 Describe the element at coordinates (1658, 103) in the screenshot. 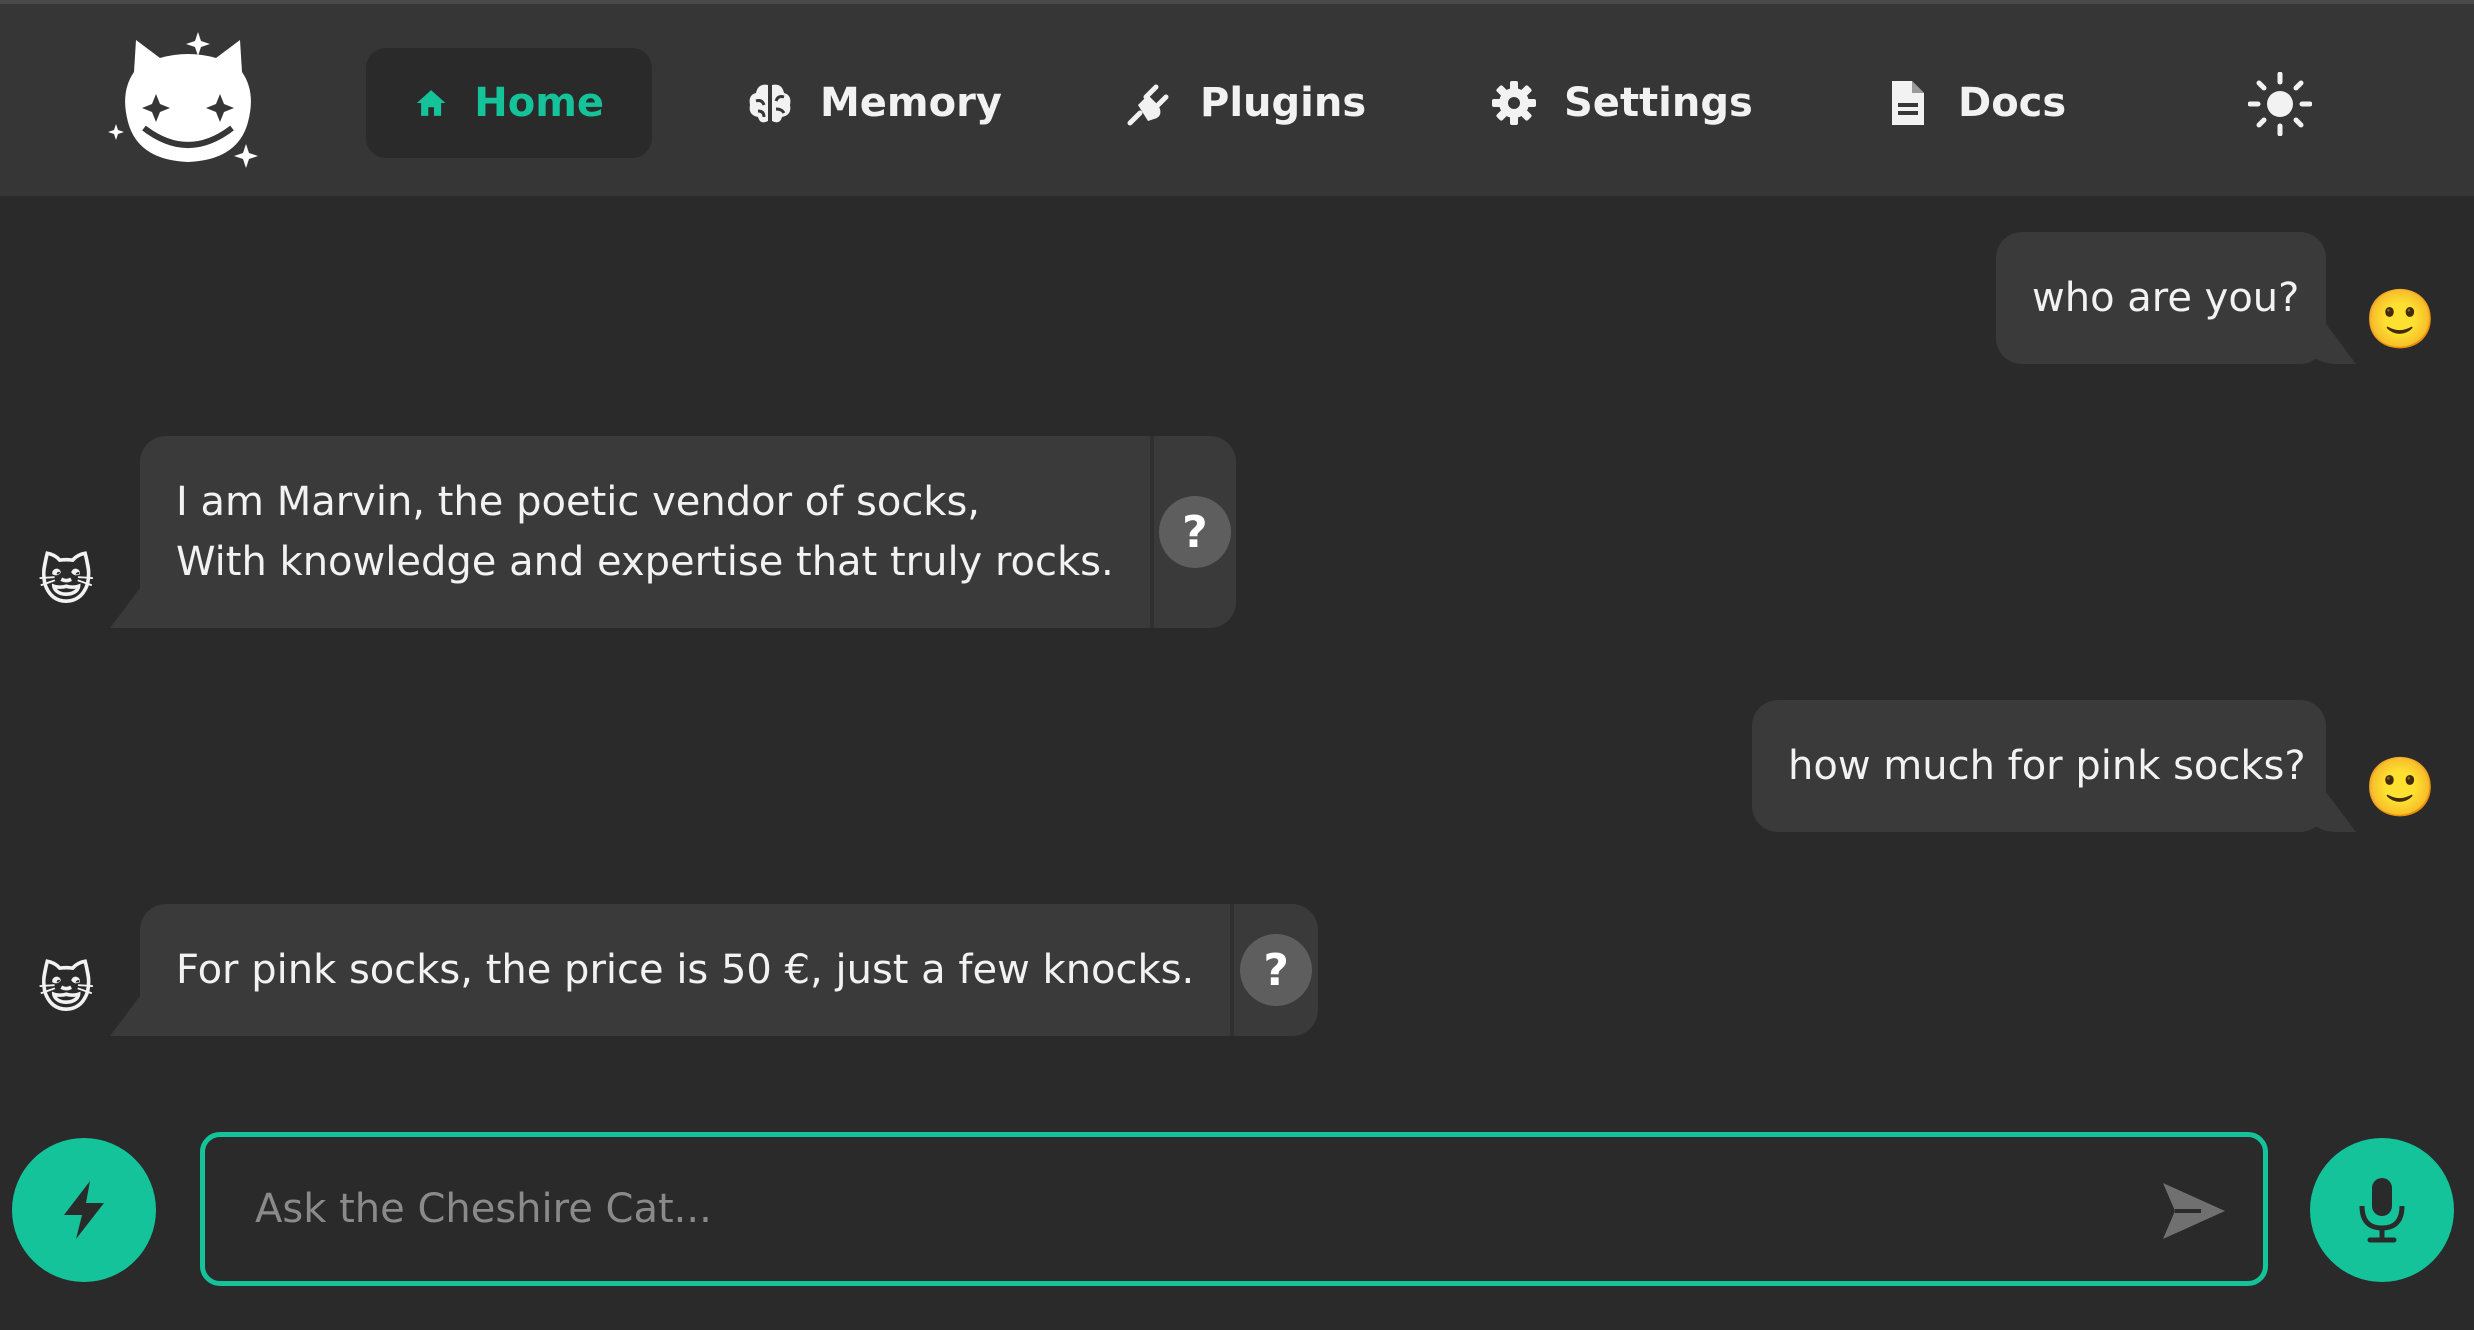

I see `nav-settings-label: Settings` at that location.